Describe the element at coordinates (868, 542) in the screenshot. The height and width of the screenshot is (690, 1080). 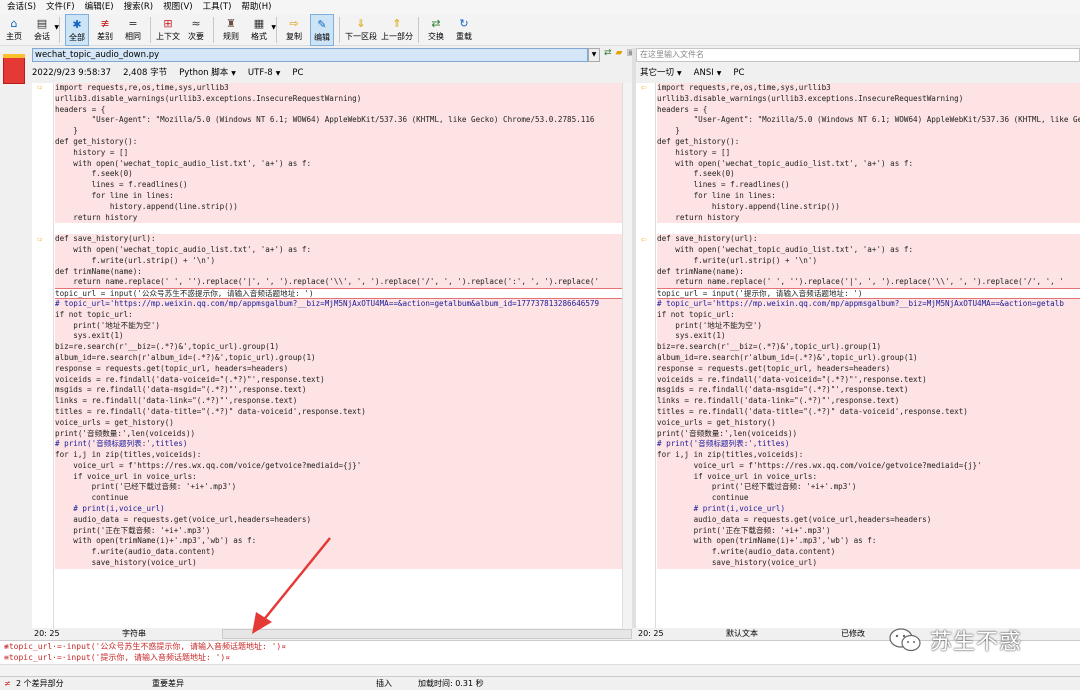
I see `code-line: with open(trimName(i)+'.mp3','wb') as f:` at that location.